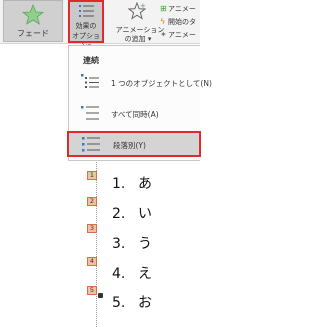 The image size is (320, 327). Describe the element at coordinates (163, 8) in the screenshot. I see `animation-pane-icon: ⊞` at that location.